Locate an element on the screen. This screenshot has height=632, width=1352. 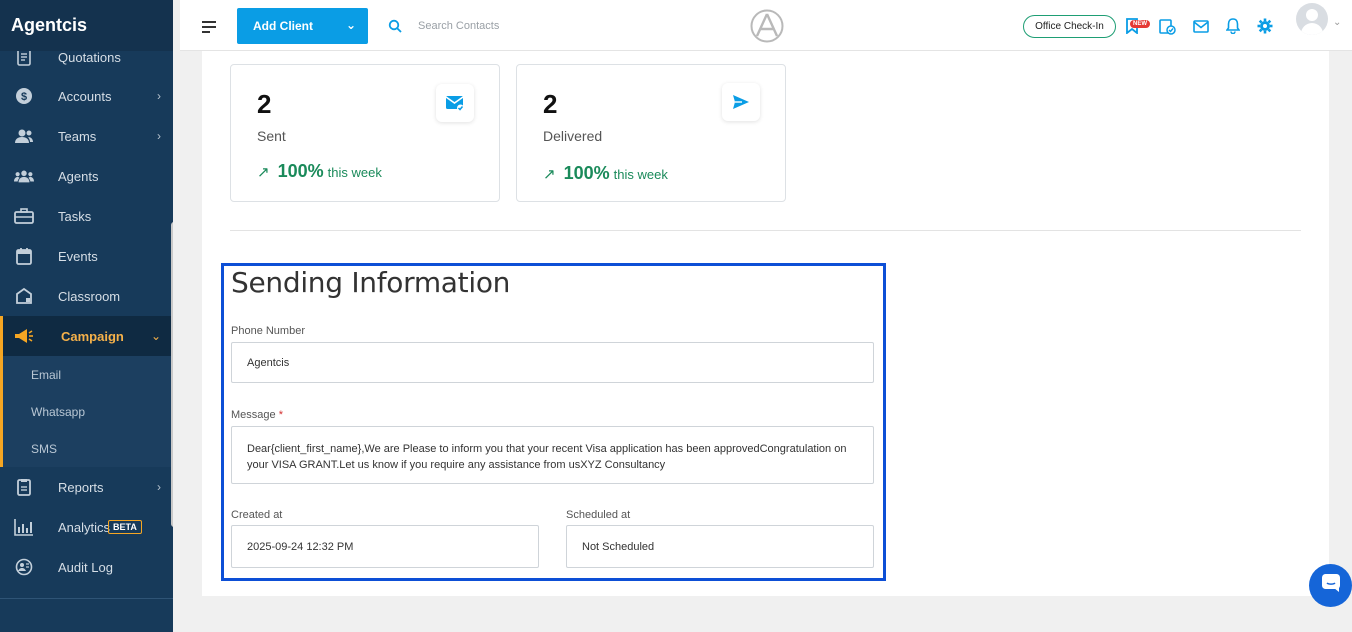
sidebar-scrollbar is located at coordinates (172, 374).